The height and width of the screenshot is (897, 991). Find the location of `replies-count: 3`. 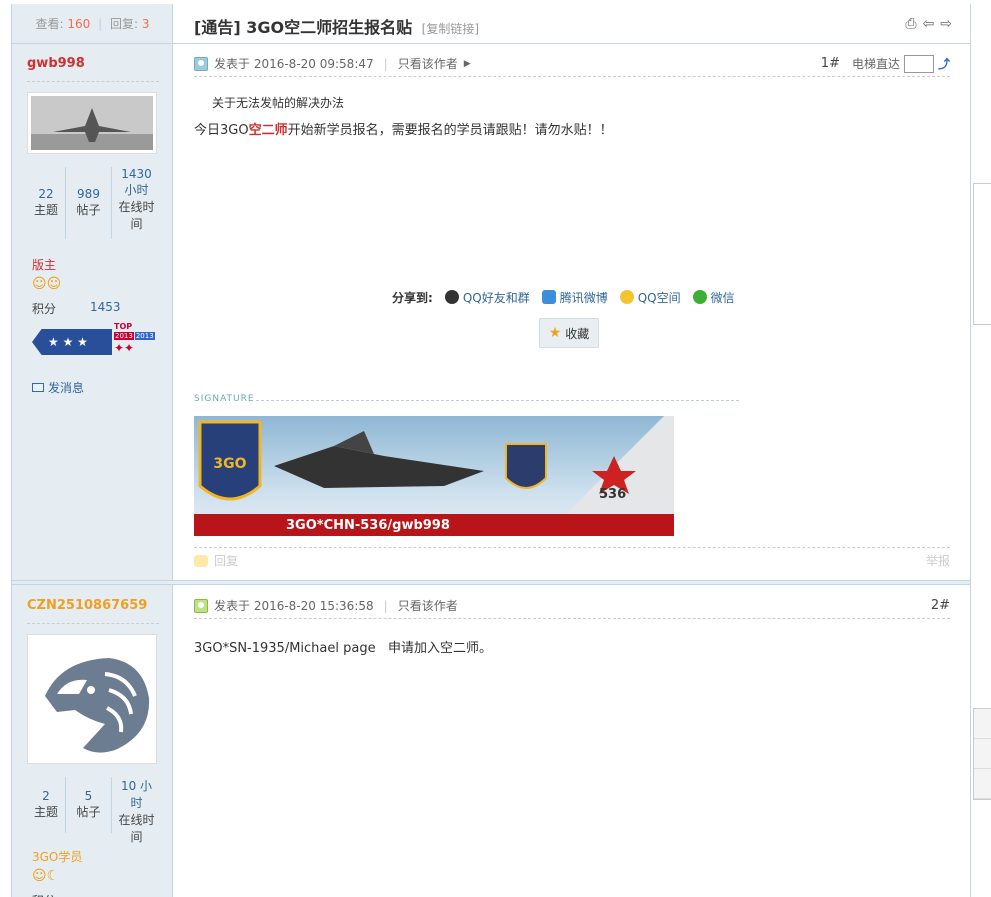

replies-count: 3 is located at coordinates (145, 24).